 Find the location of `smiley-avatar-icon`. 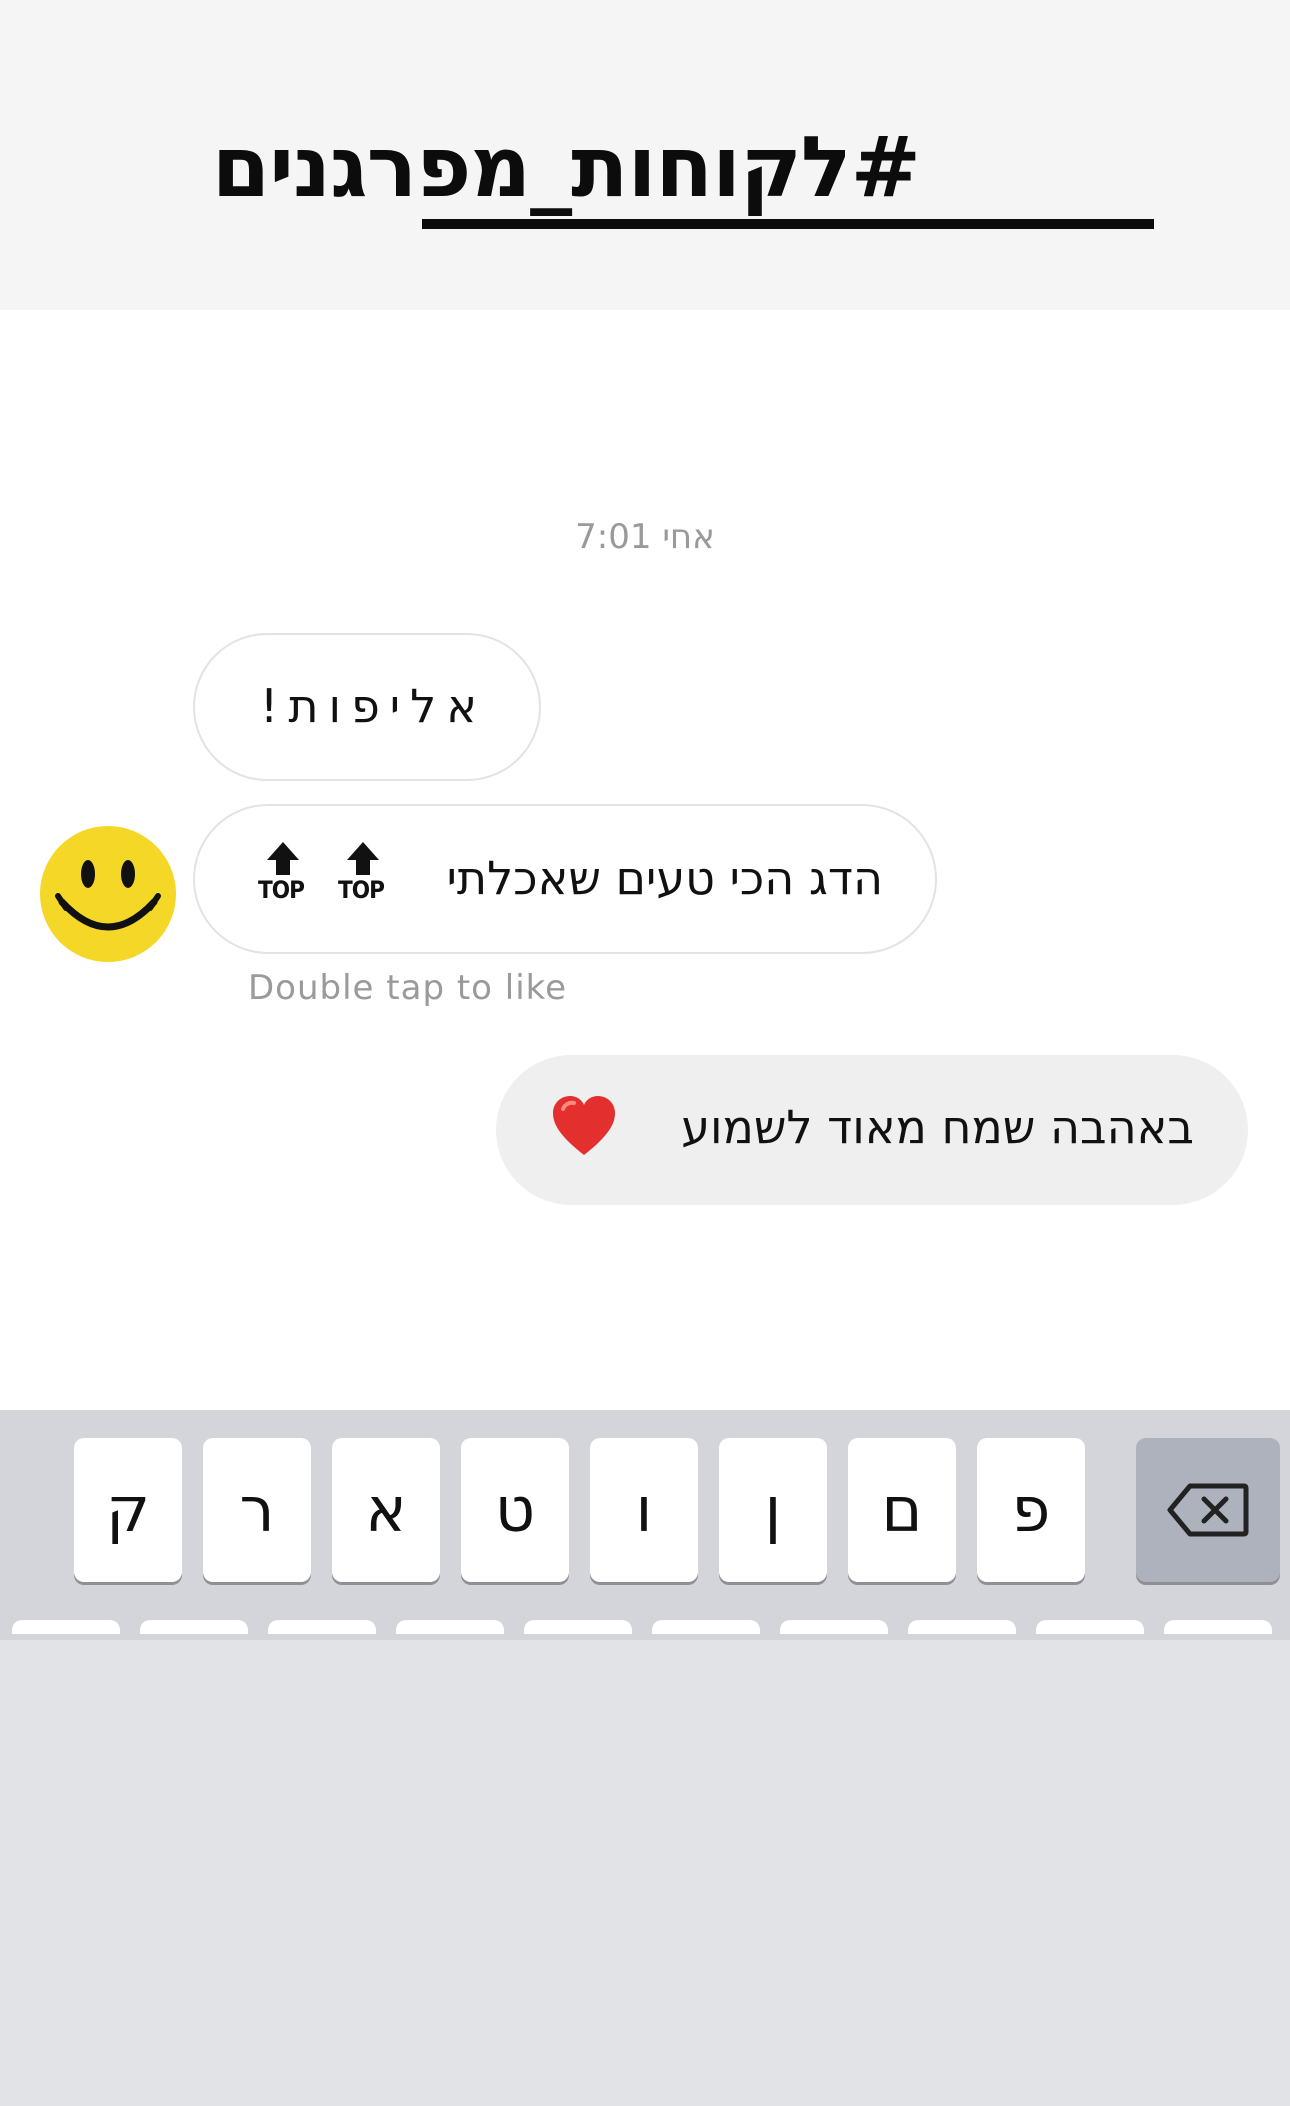

smiley-avatar-icon is located at coordinates (108, 894).